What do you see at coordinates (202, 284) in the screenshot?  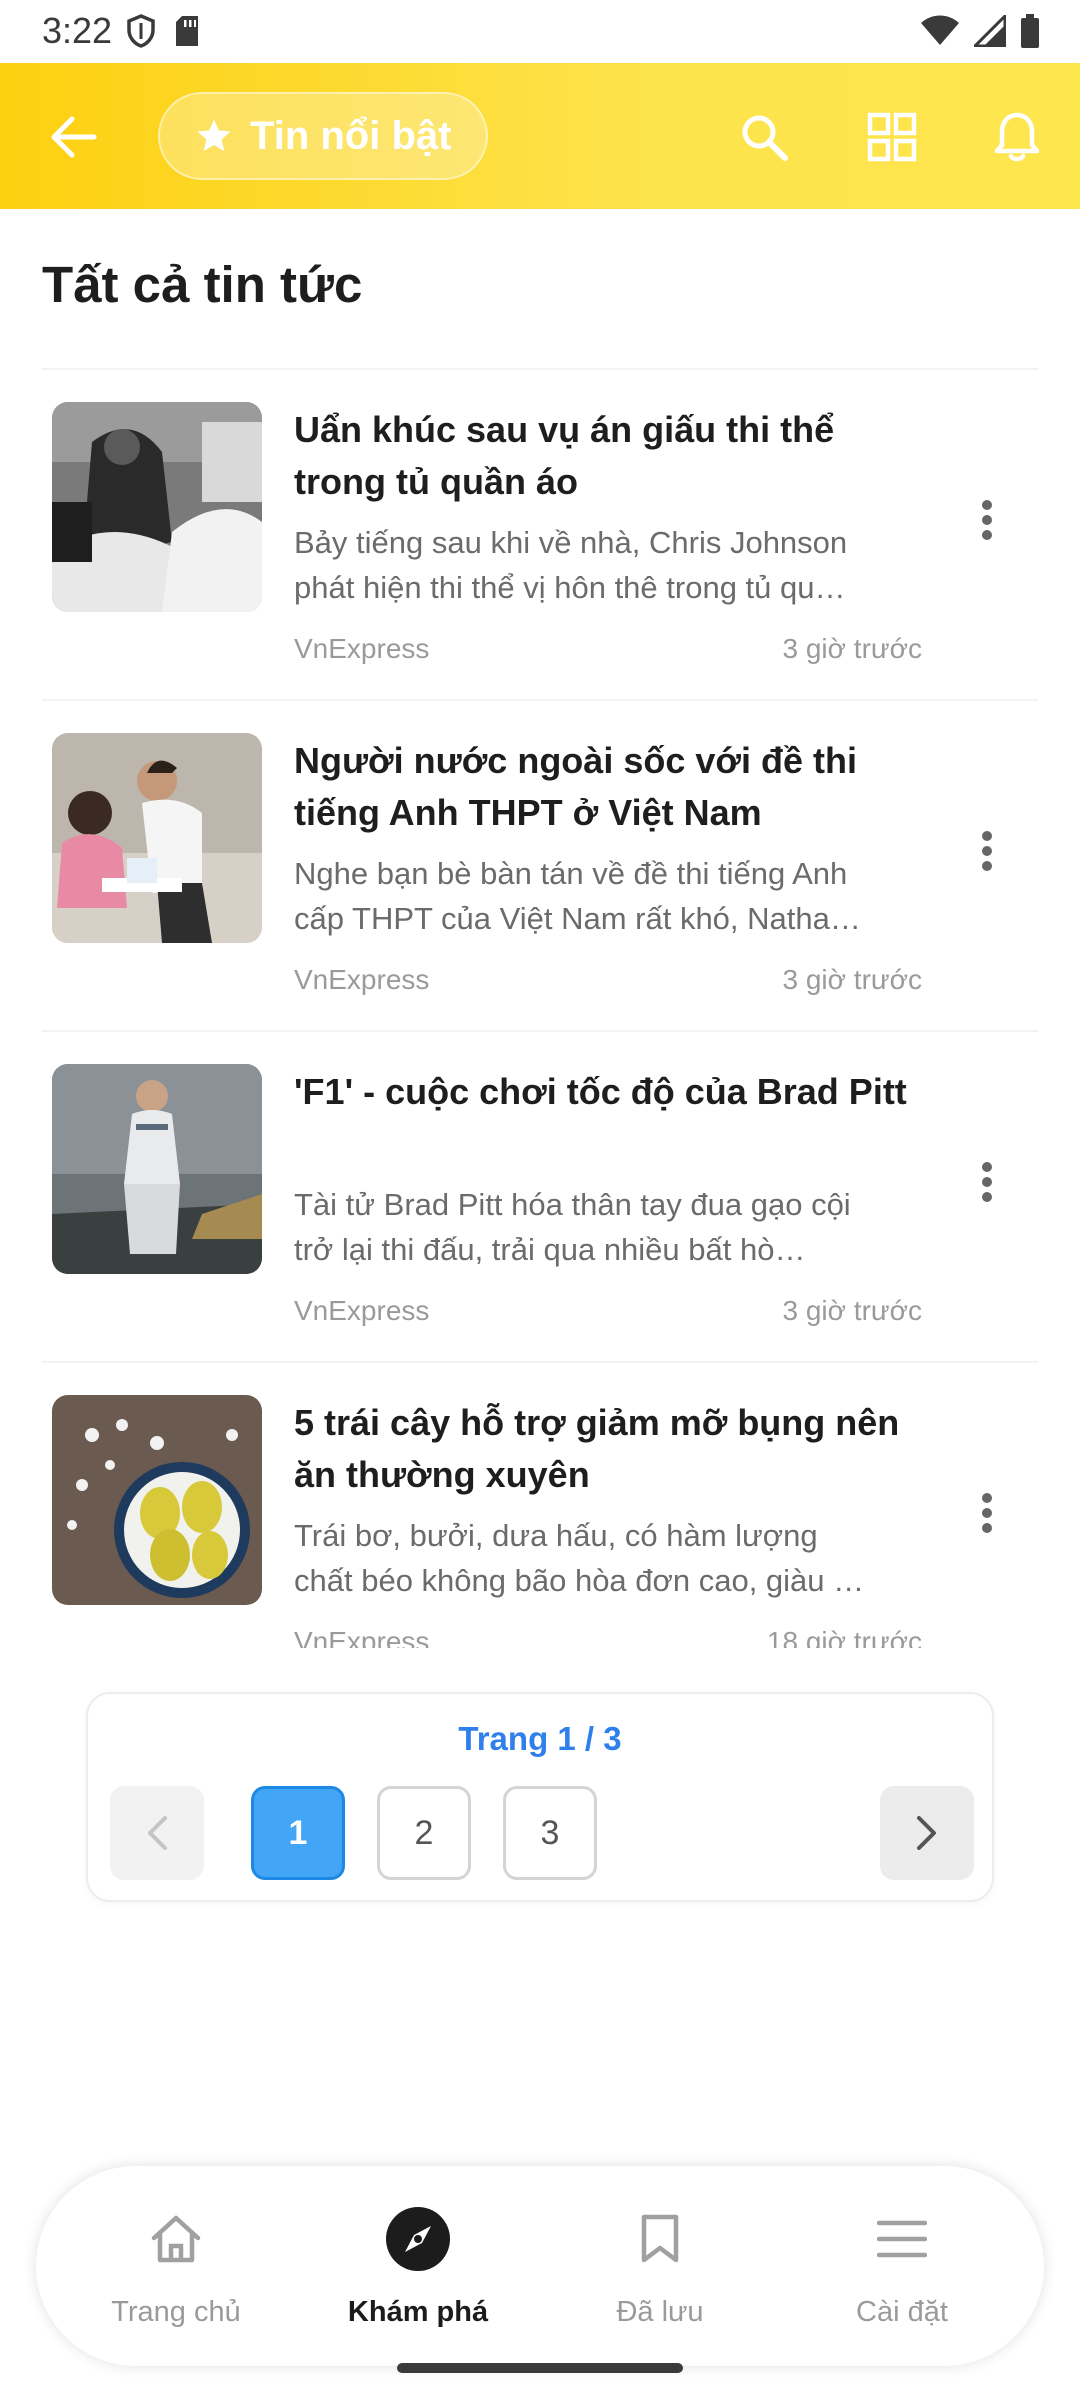 I see `section-title: Tất cả tin tức` at bounding box center [202, 284].